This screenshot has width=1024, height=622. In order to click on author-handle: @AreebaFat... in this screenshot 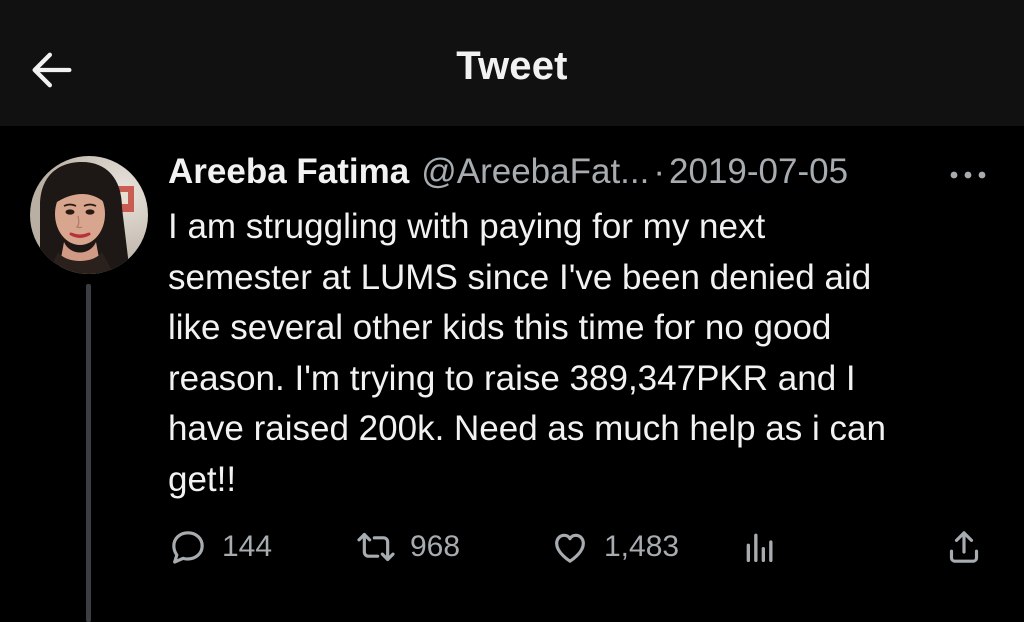, I will do `click(535, 172)`.